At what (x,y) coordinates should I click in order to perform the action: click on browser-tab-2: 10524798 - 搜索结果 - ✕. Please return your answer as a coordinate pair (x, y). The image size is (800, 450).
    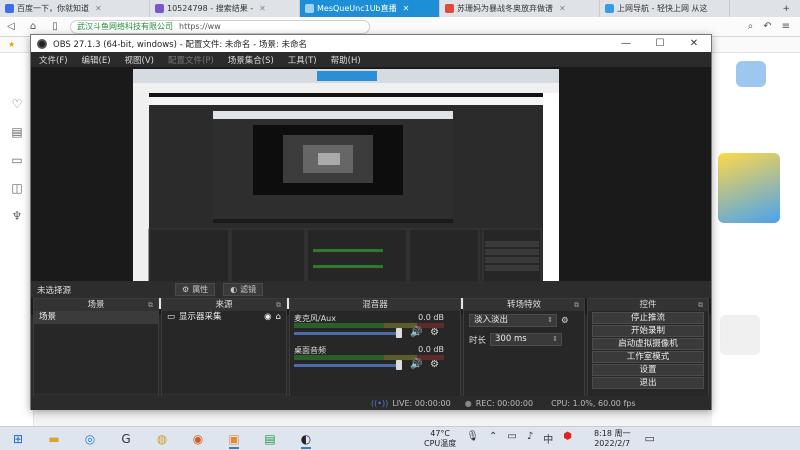
    Looking at the image, I should click on (225, 8).